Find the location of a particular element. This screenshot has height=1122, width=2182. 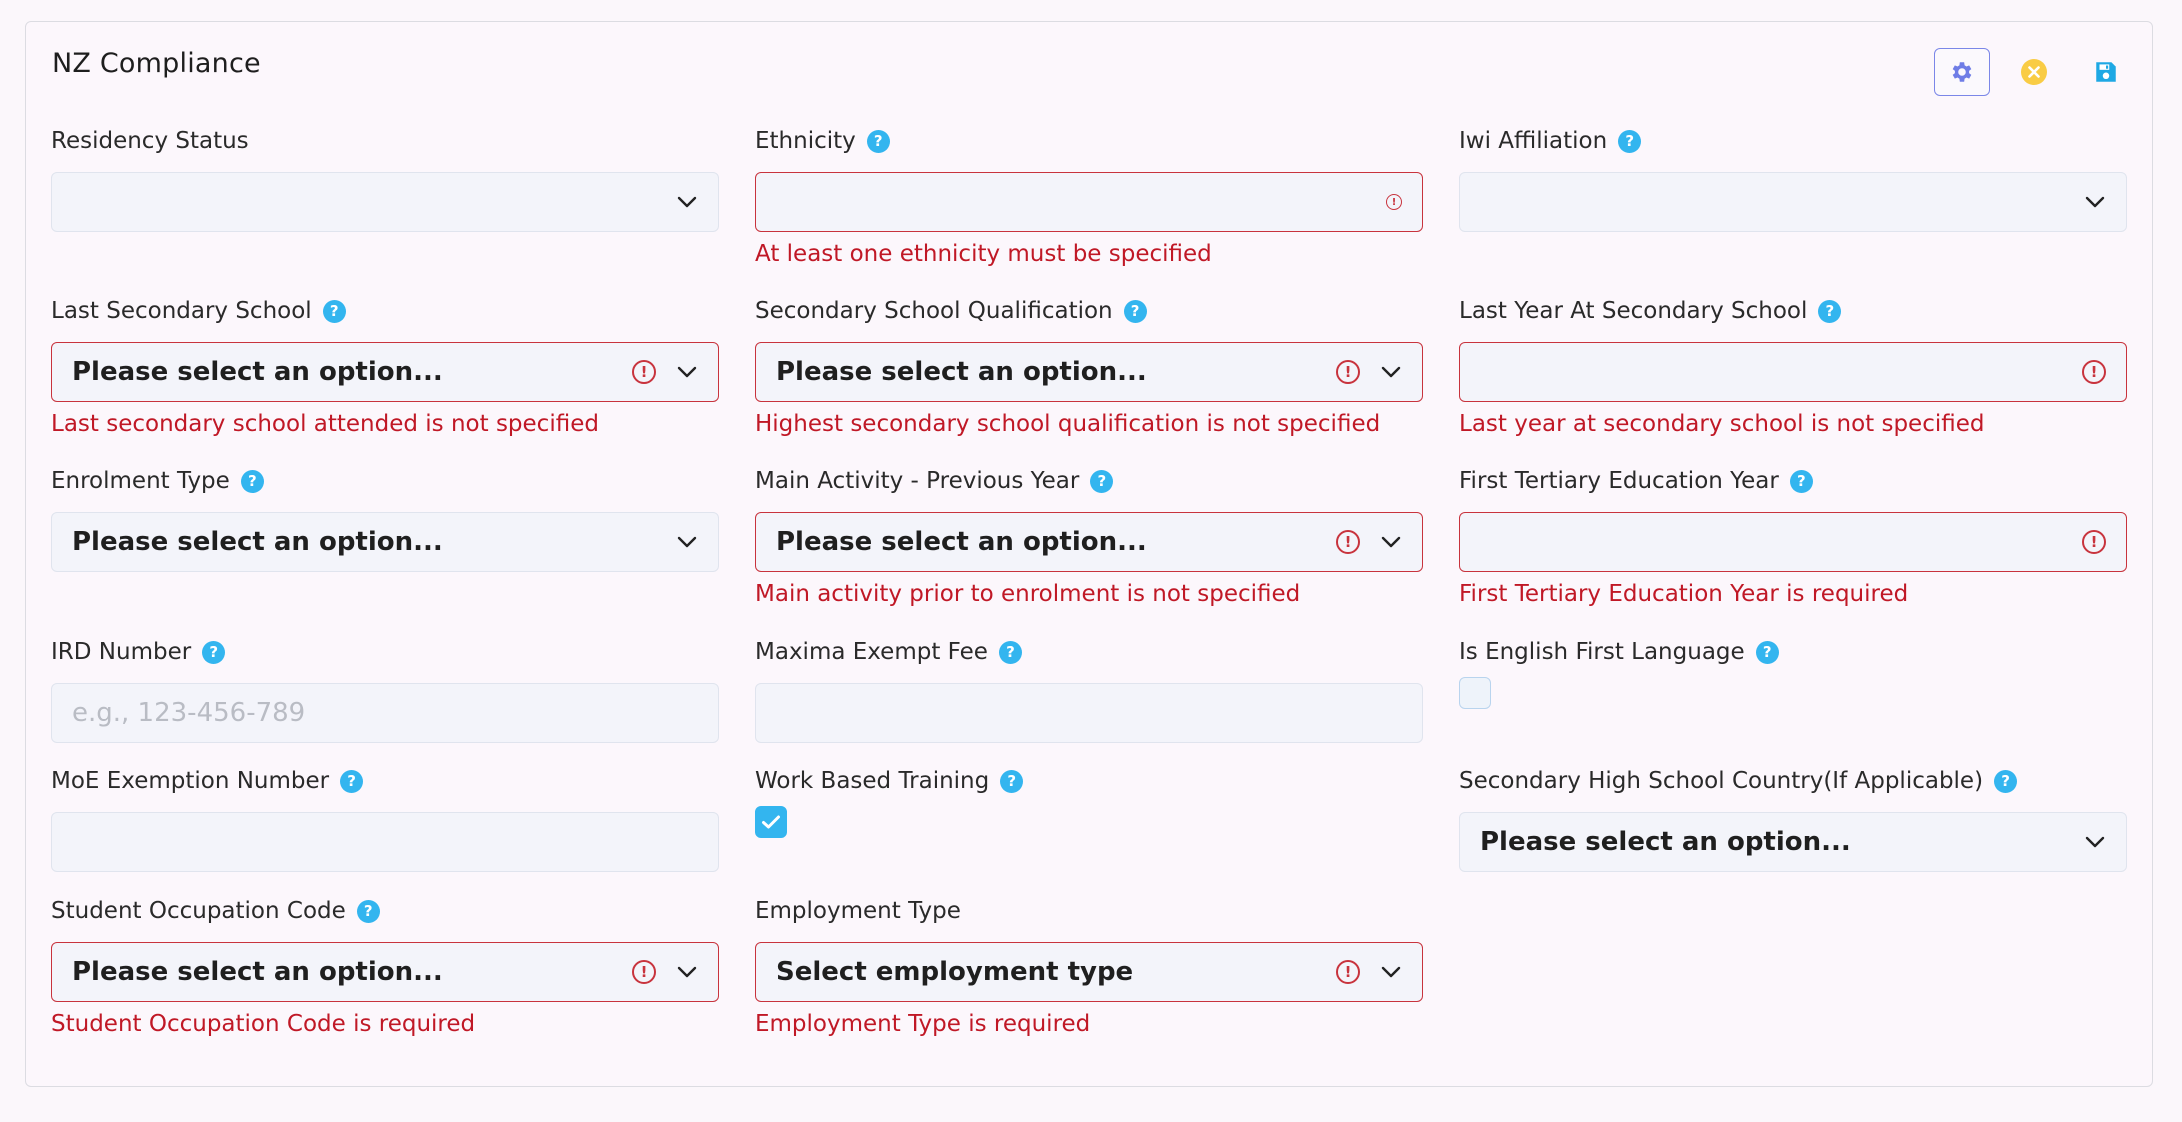

panel-toolbar is located at coordinates (2034, 72).